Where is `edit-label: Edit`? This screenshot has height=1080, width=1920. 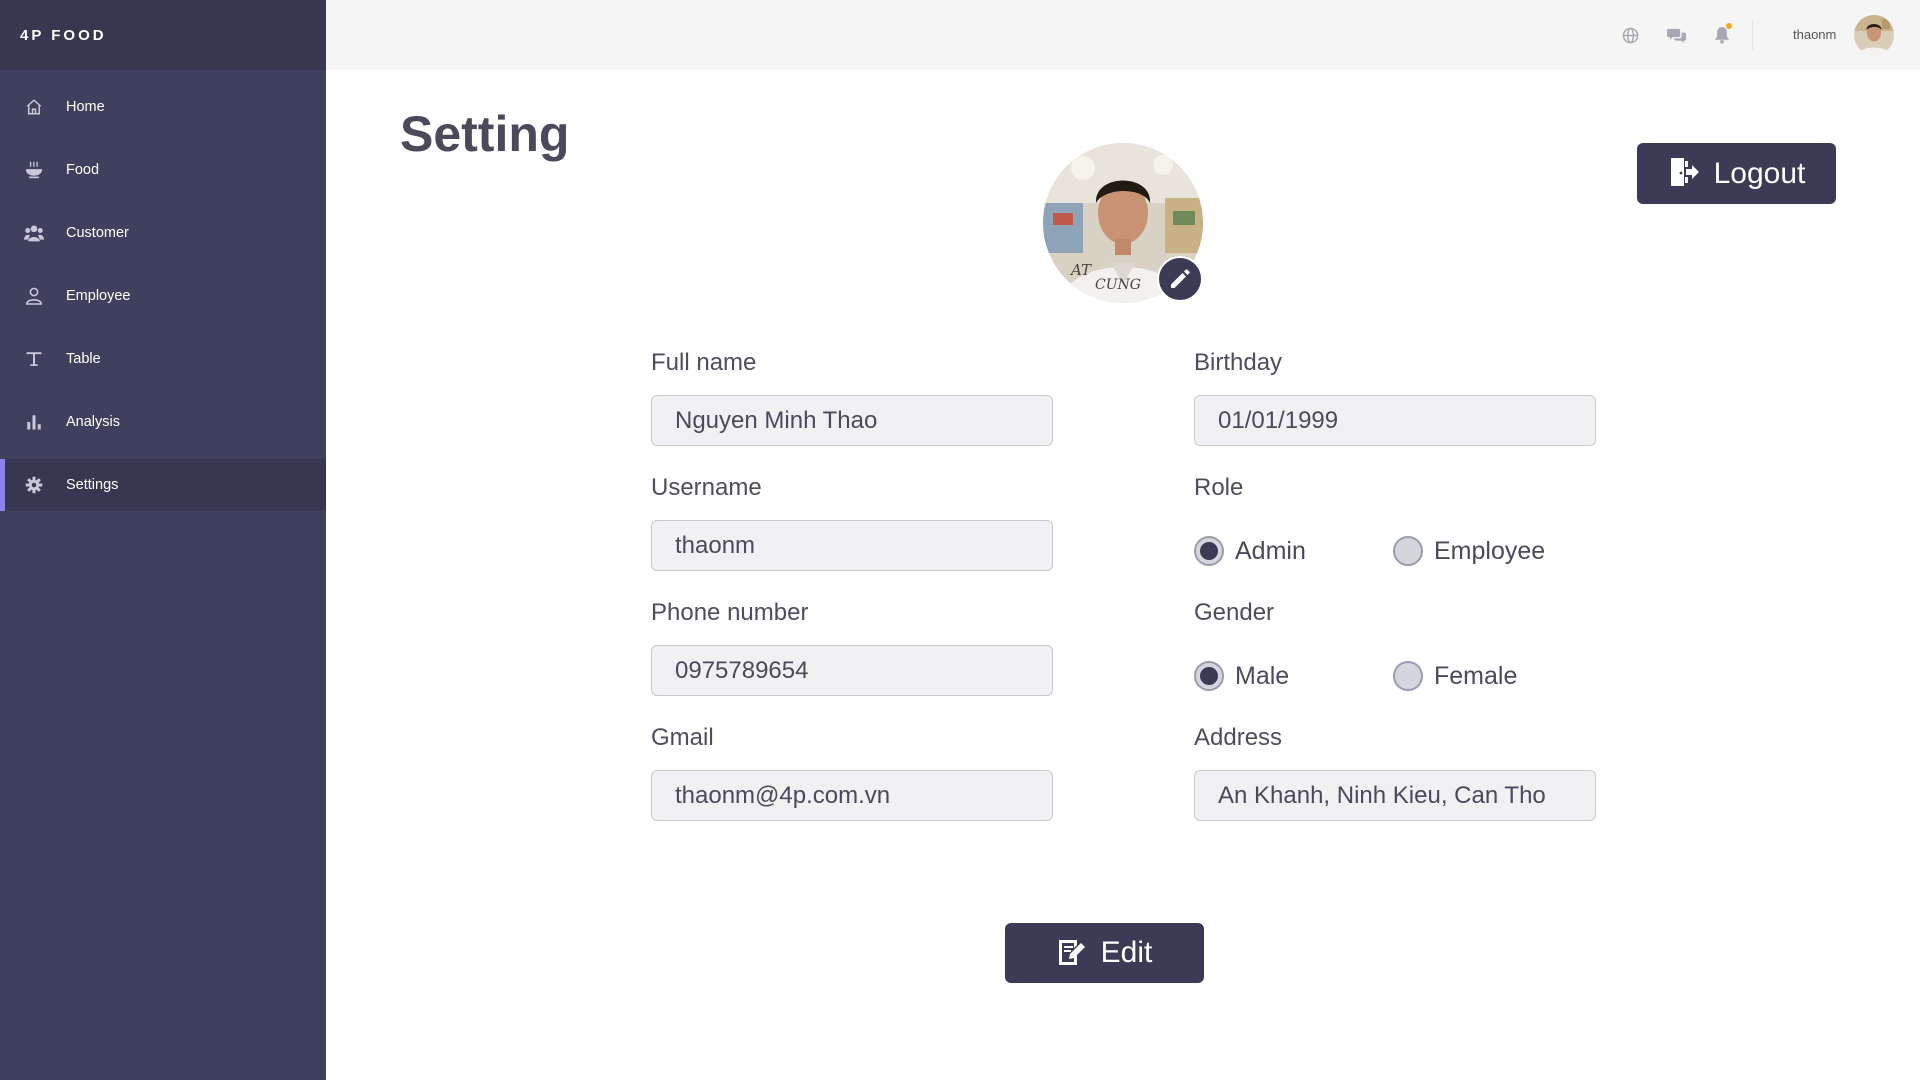 edit-label: Edit is located at coordinates (1126, 952).